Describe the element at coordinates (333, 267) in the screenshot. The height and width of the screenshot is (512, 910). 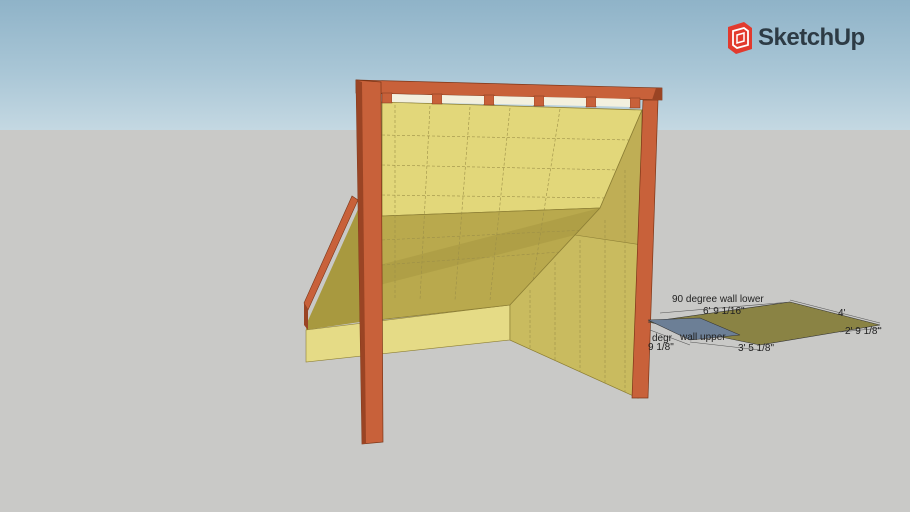
I see `left-wall-top-face` at that location.